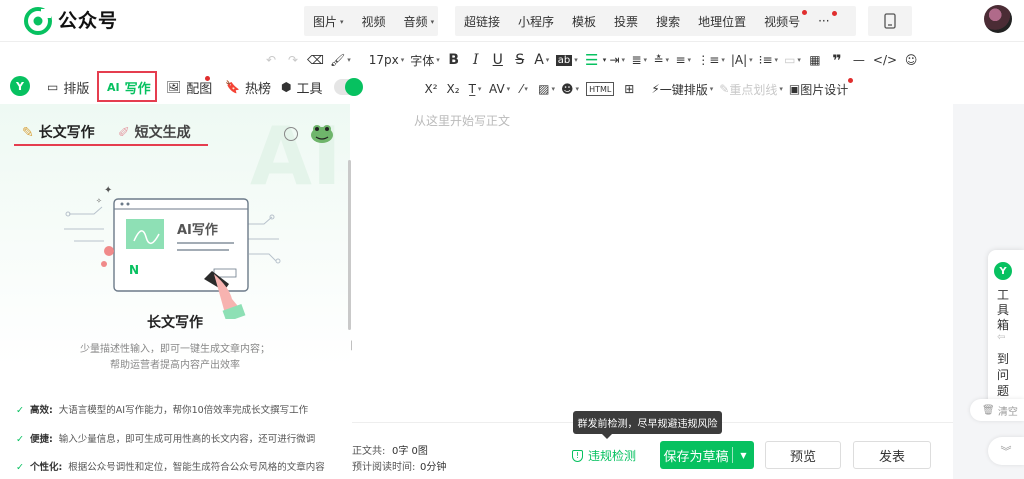 The height and width of the screenshot is (479, 1024). I want to click on collapse-down-button: ︾, so click(1006, 451).